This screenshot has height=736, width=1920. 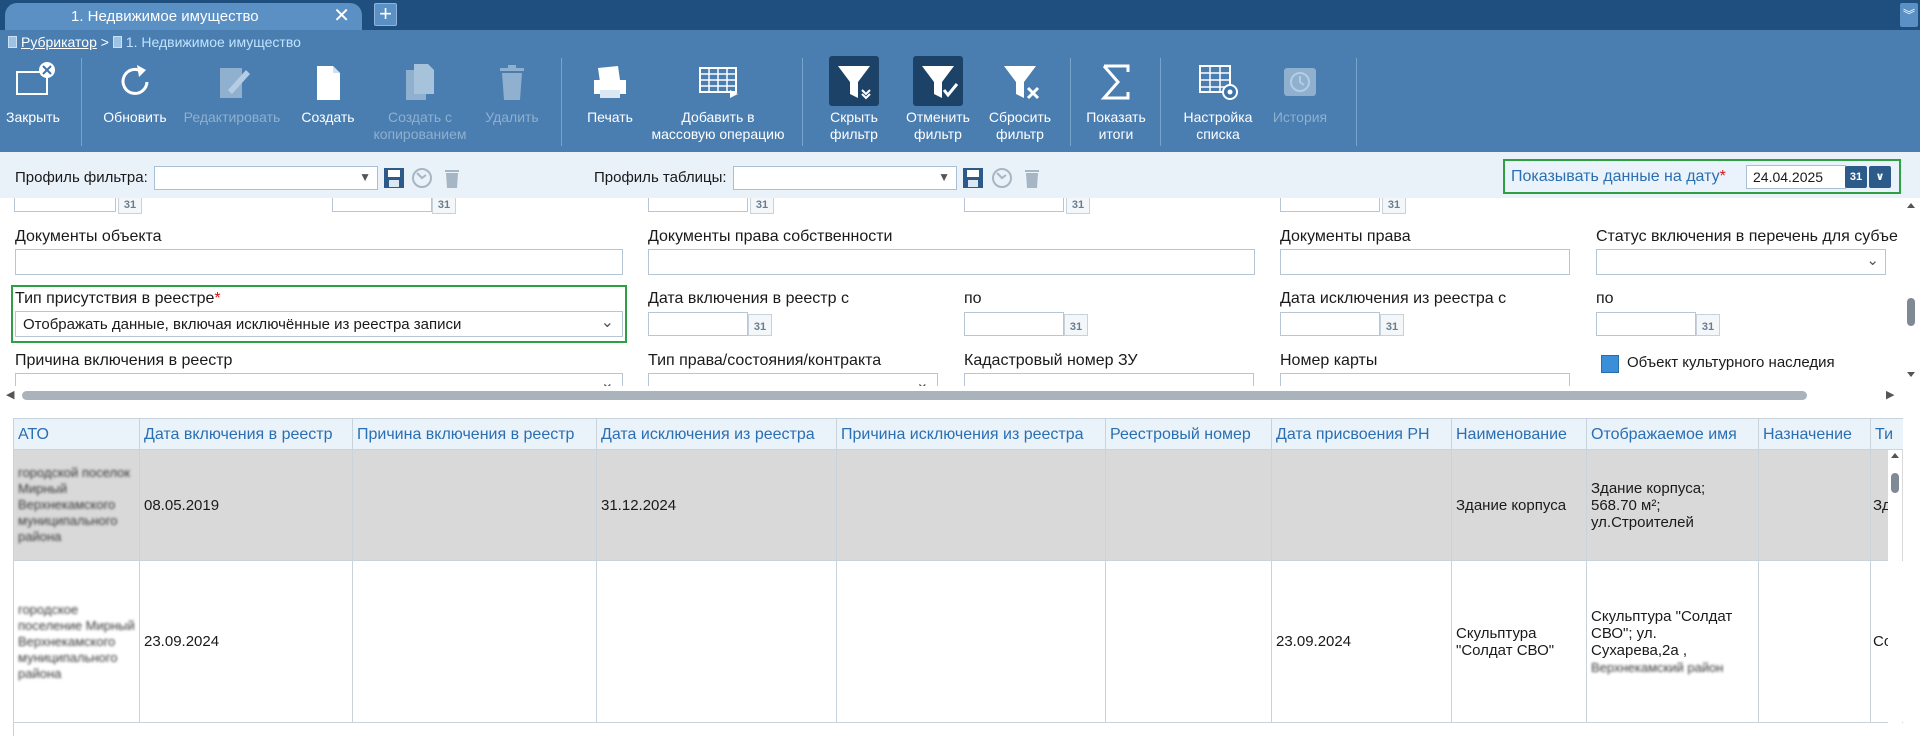 What do you see at coordinates (1747, 236) in the screenshot?
I see `inclusion-status-label: Статус включения в перечень для субъе` at bounding box center [1747, 236].